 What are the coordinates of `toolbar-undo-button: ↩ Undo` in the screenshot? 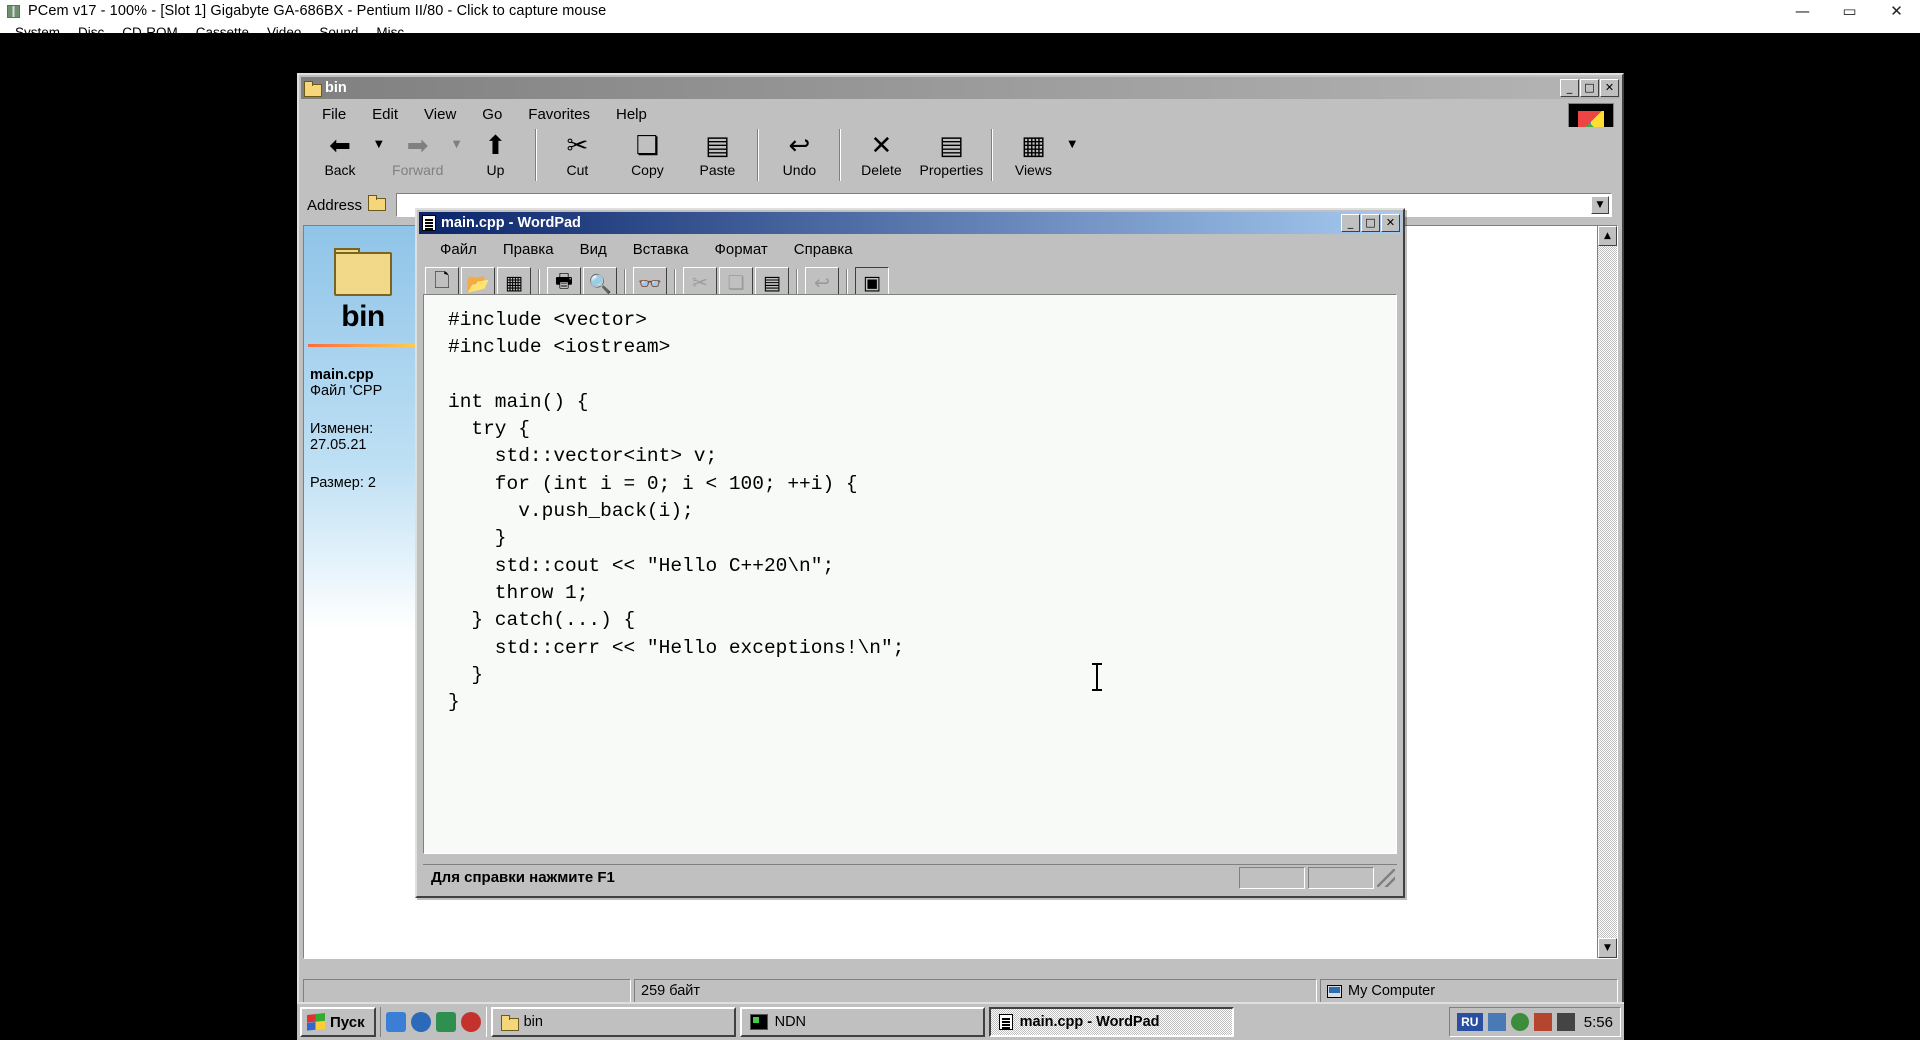 It's located at (799, 156).